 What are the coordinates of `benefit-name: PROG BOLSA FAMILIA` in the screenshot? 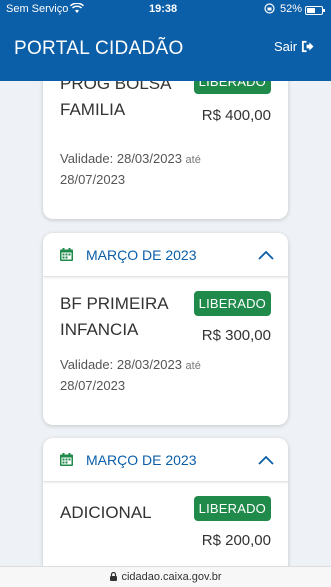 It's located at (115, 100).